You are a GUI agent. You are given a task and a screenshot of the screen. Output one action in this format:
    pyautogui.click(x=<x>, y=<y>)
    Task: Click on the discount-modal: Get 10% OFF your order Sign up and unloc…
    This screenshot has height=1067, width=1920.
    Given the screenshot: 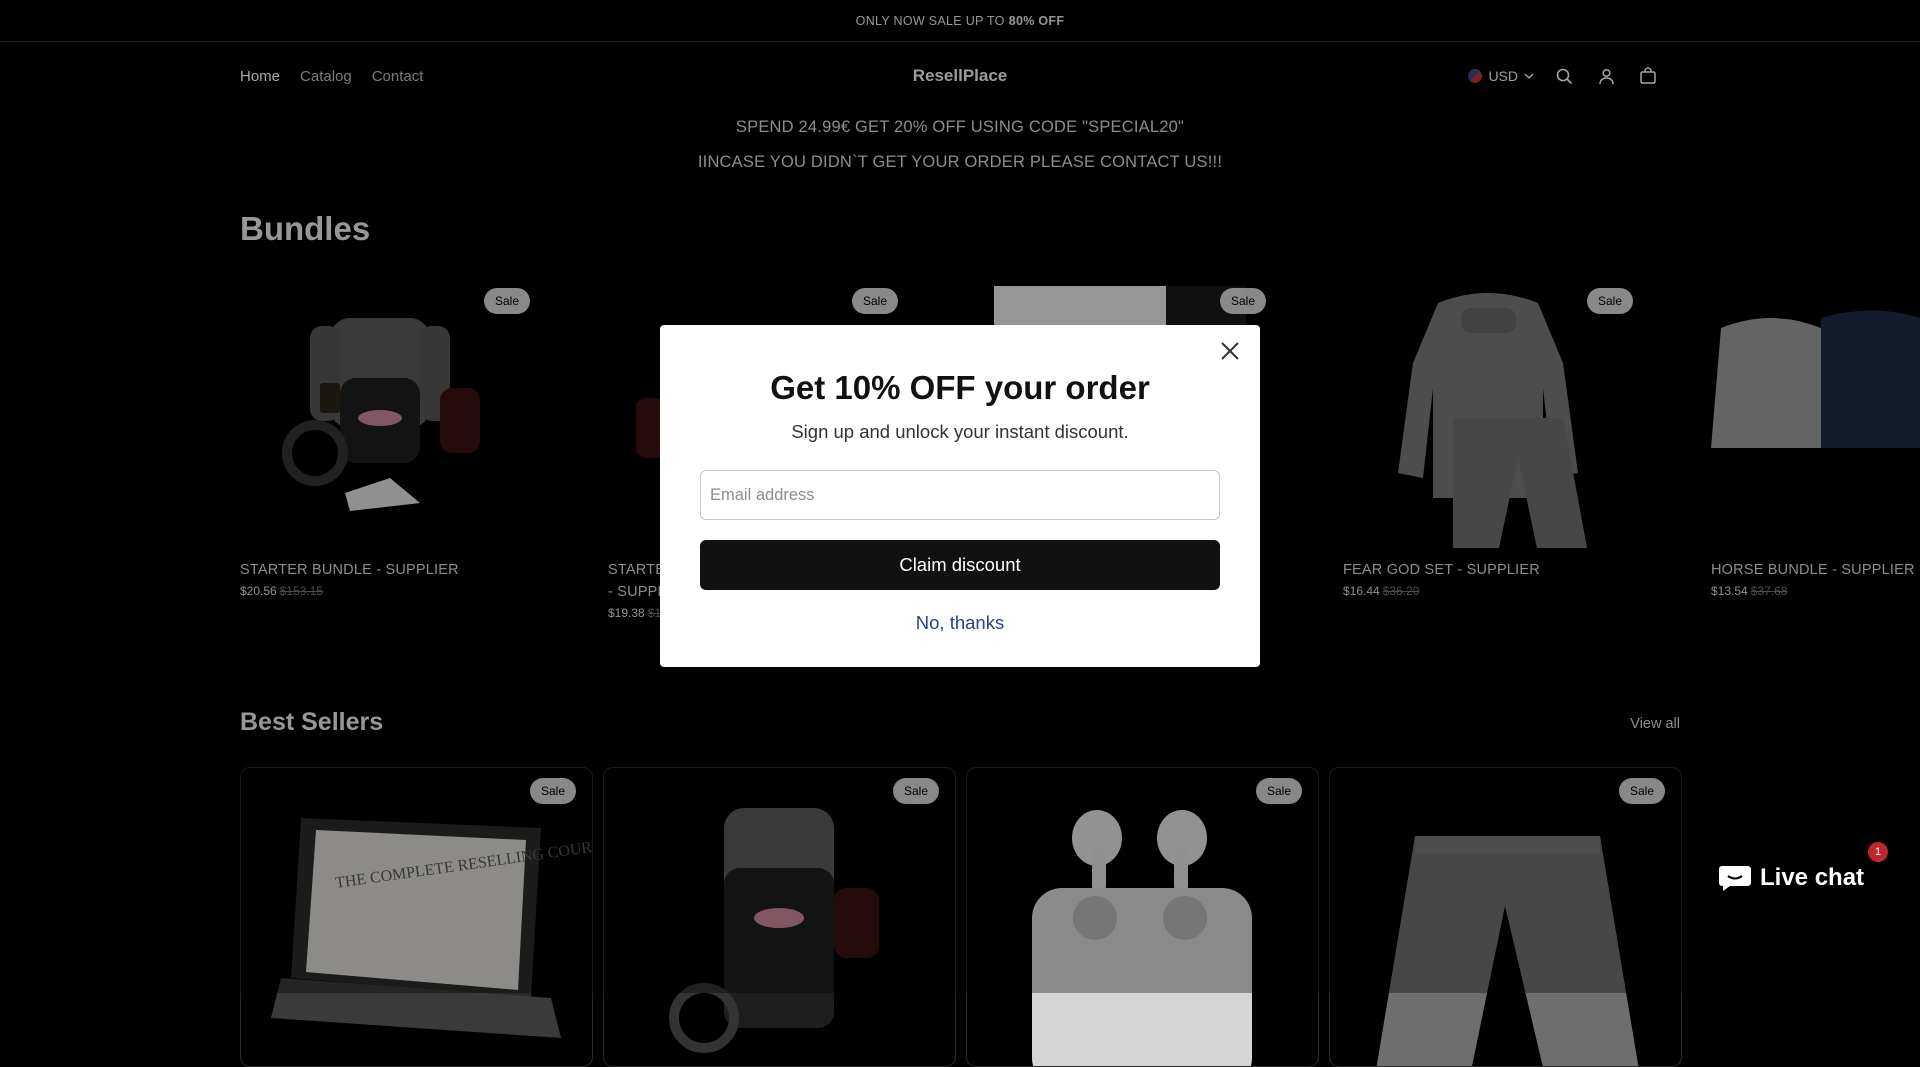 What is the action you would take?
    pyautogui.click(x=960, y=496)
    